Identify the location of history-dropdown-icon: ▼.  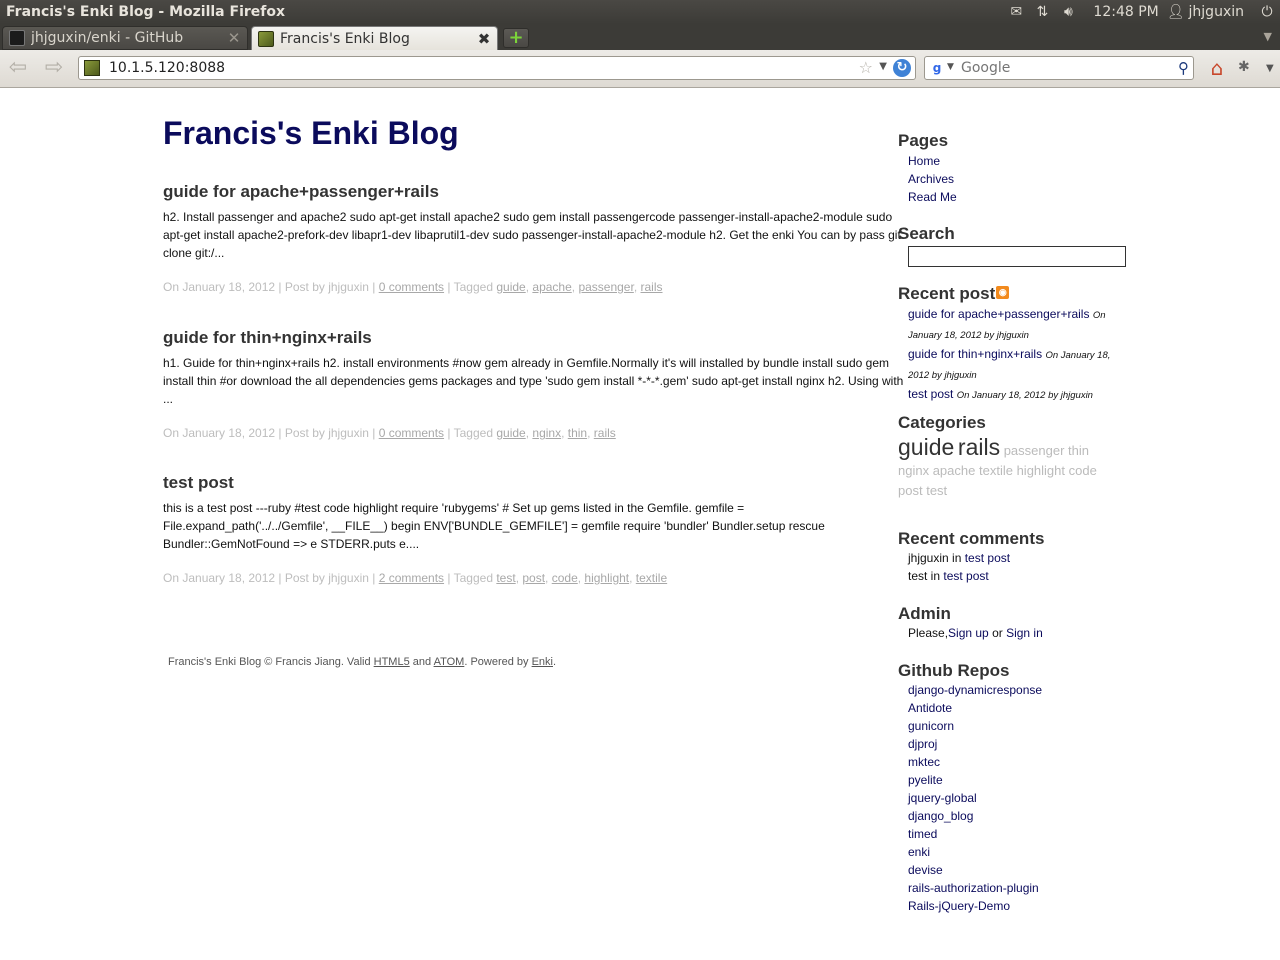
(883, 66).